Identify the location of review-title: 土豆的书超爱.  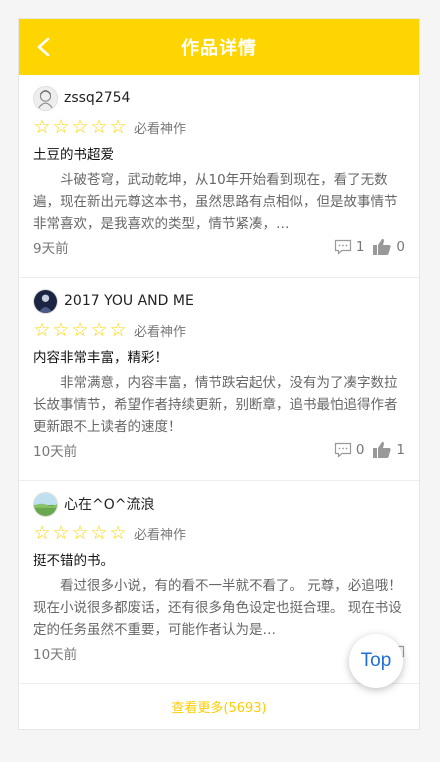
(73, 155).